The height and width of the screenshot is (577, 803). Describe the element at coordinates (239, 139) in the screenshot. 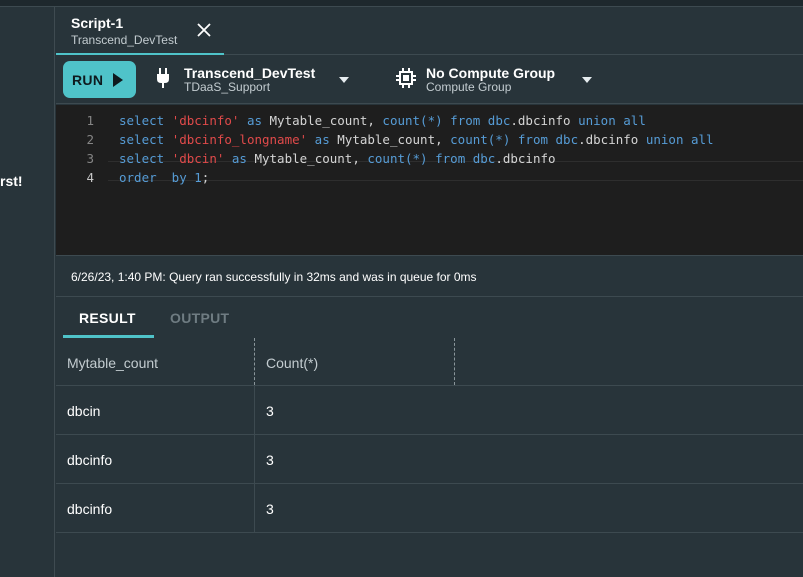

I see `code-token: 'dbcinfo_longname'` at that location.